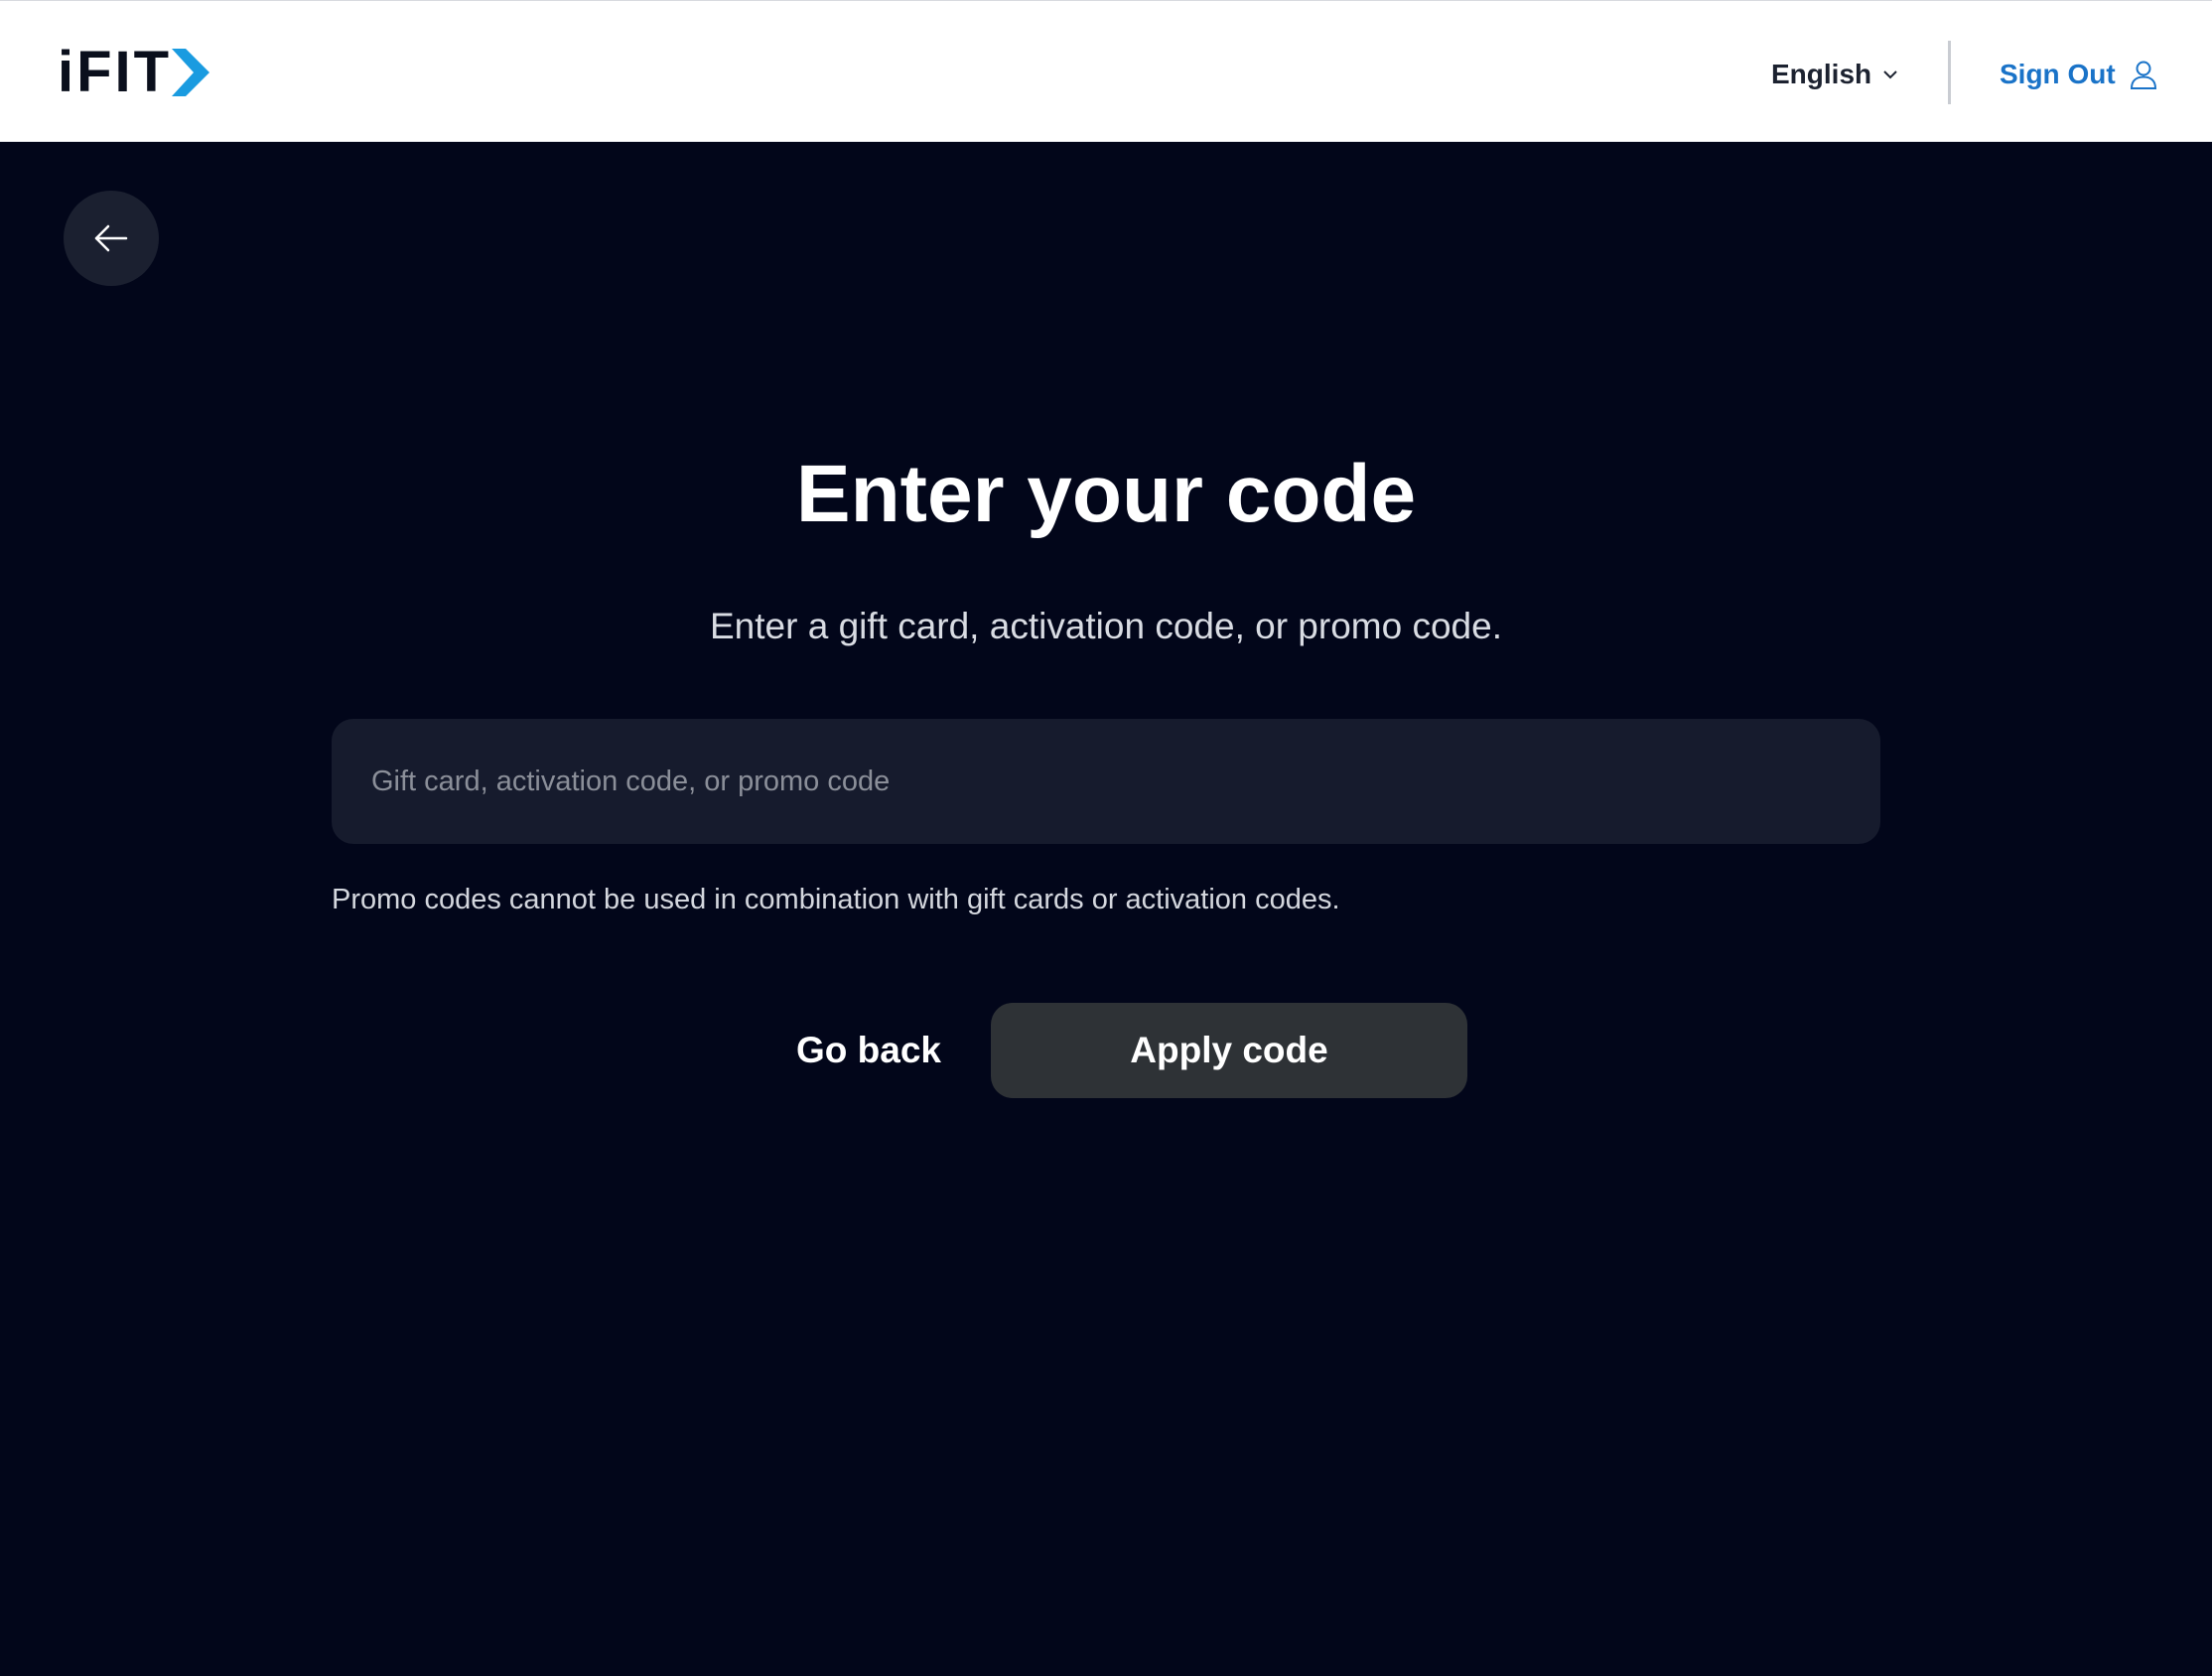 The image size is (2212, 1676). I want to click on user-icon, so click(2143, 75).